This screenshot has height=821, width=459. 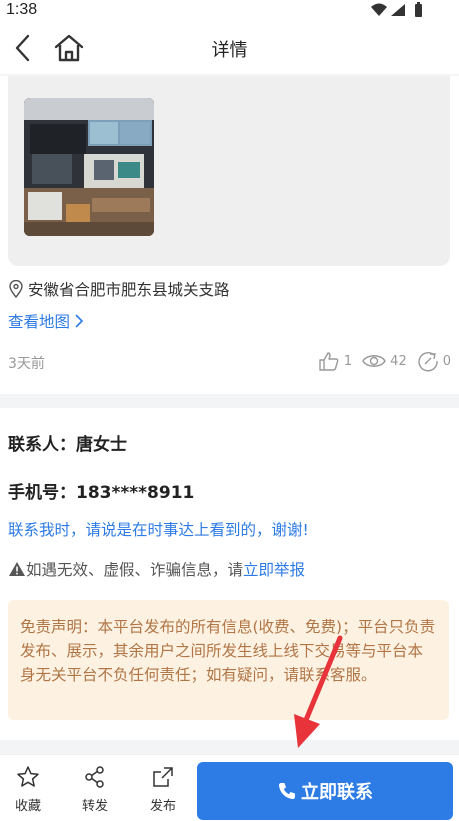 I want to click on status-bar: 1:38, so click(x=229, y=11).